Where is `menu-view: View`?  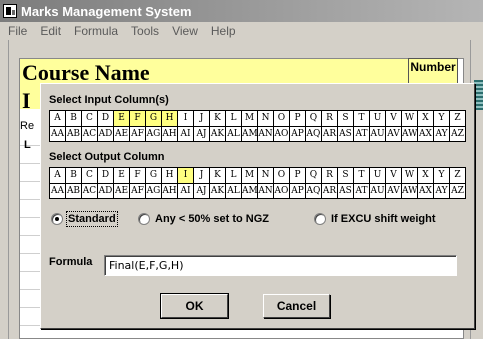
menu-view: View is located at coordinates (183, 31).